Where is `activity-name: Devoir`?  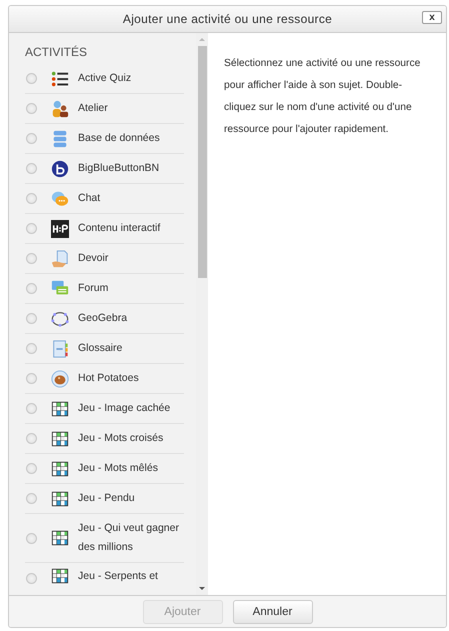 activity-name: Devoir is located at coordinates (93, 258).